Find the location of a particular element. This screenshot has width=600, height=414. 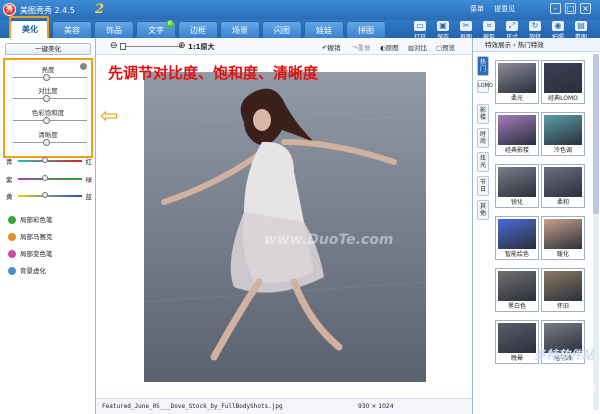

brightness-slider is located at coordinates (50, 77).